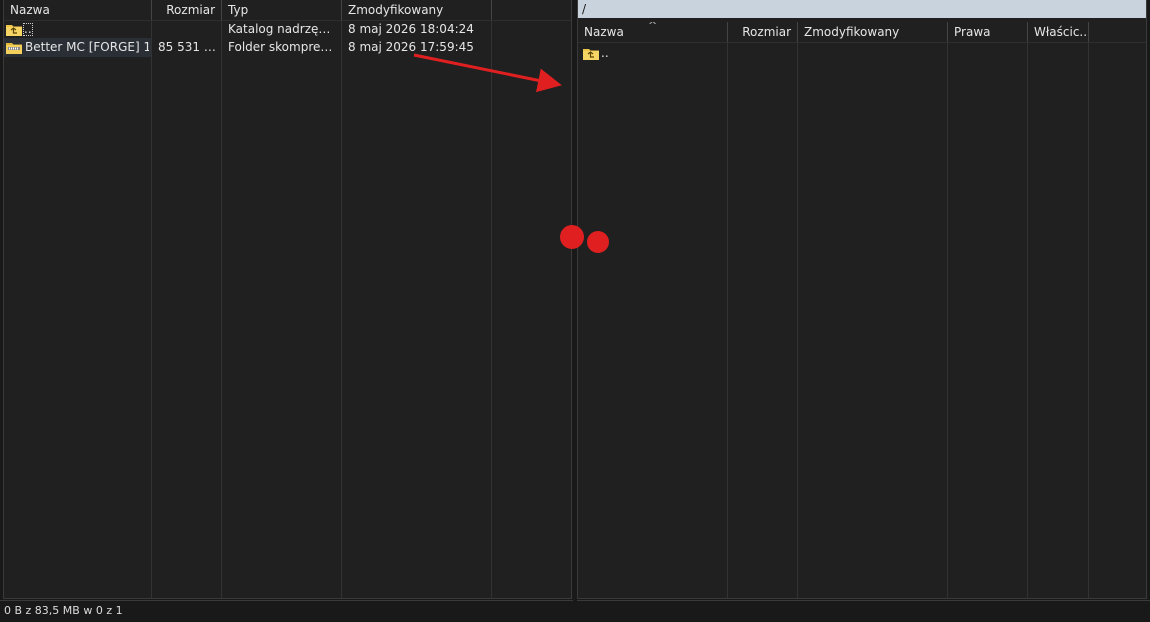 The width and height of the screenshot is (1150, 622). What do you see at coordinates (282, 10) in the screenshot?
I see `local-col-type: Typ` at bounding box center [282, 10].